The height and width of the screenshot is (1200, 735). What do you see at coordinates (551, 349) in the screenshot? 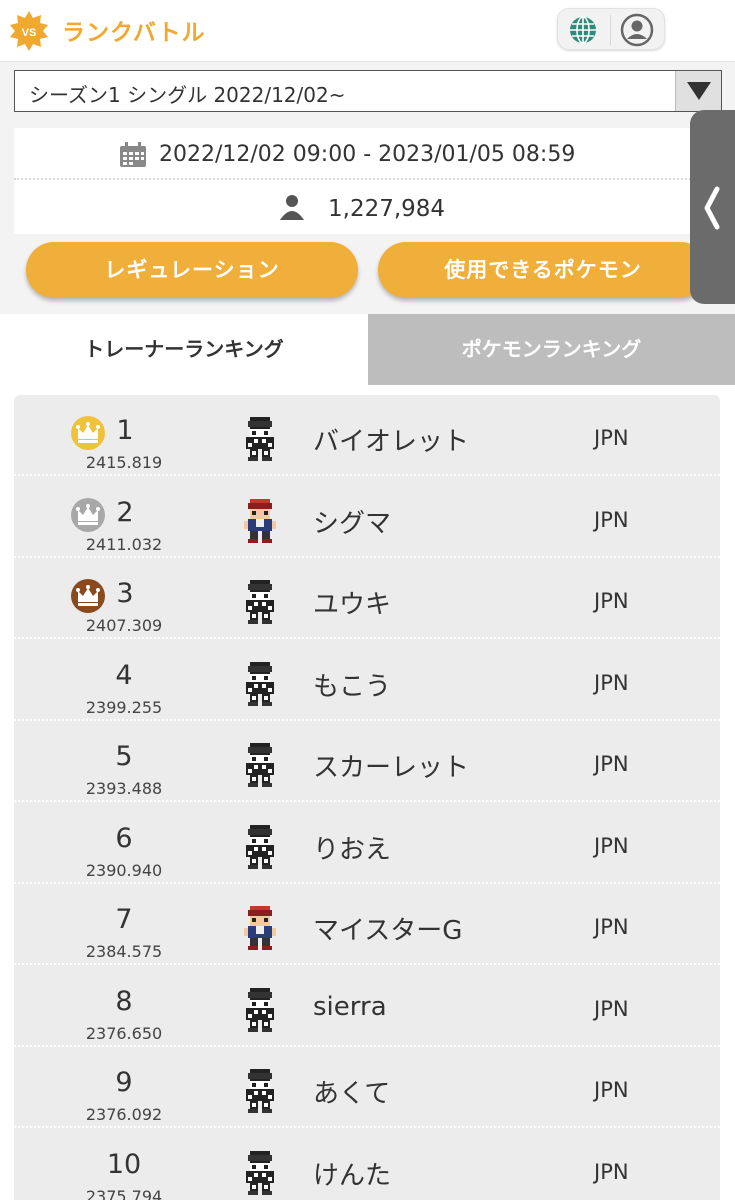
I see `tab-pokemon-ranking: ポケモンランキング` at bounding box center [551, 349].